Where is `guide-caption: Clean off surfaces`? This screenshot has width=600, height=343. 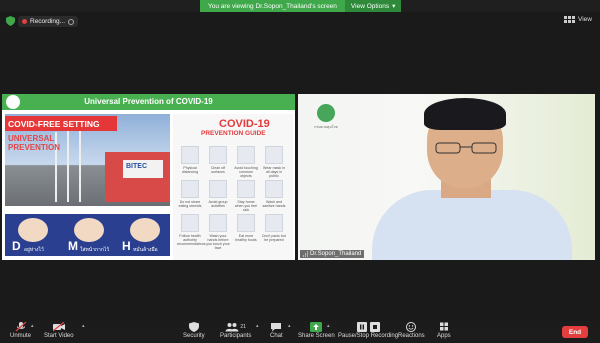 guide-caption: Clean off surfaces is located at coordinates (218, 170).